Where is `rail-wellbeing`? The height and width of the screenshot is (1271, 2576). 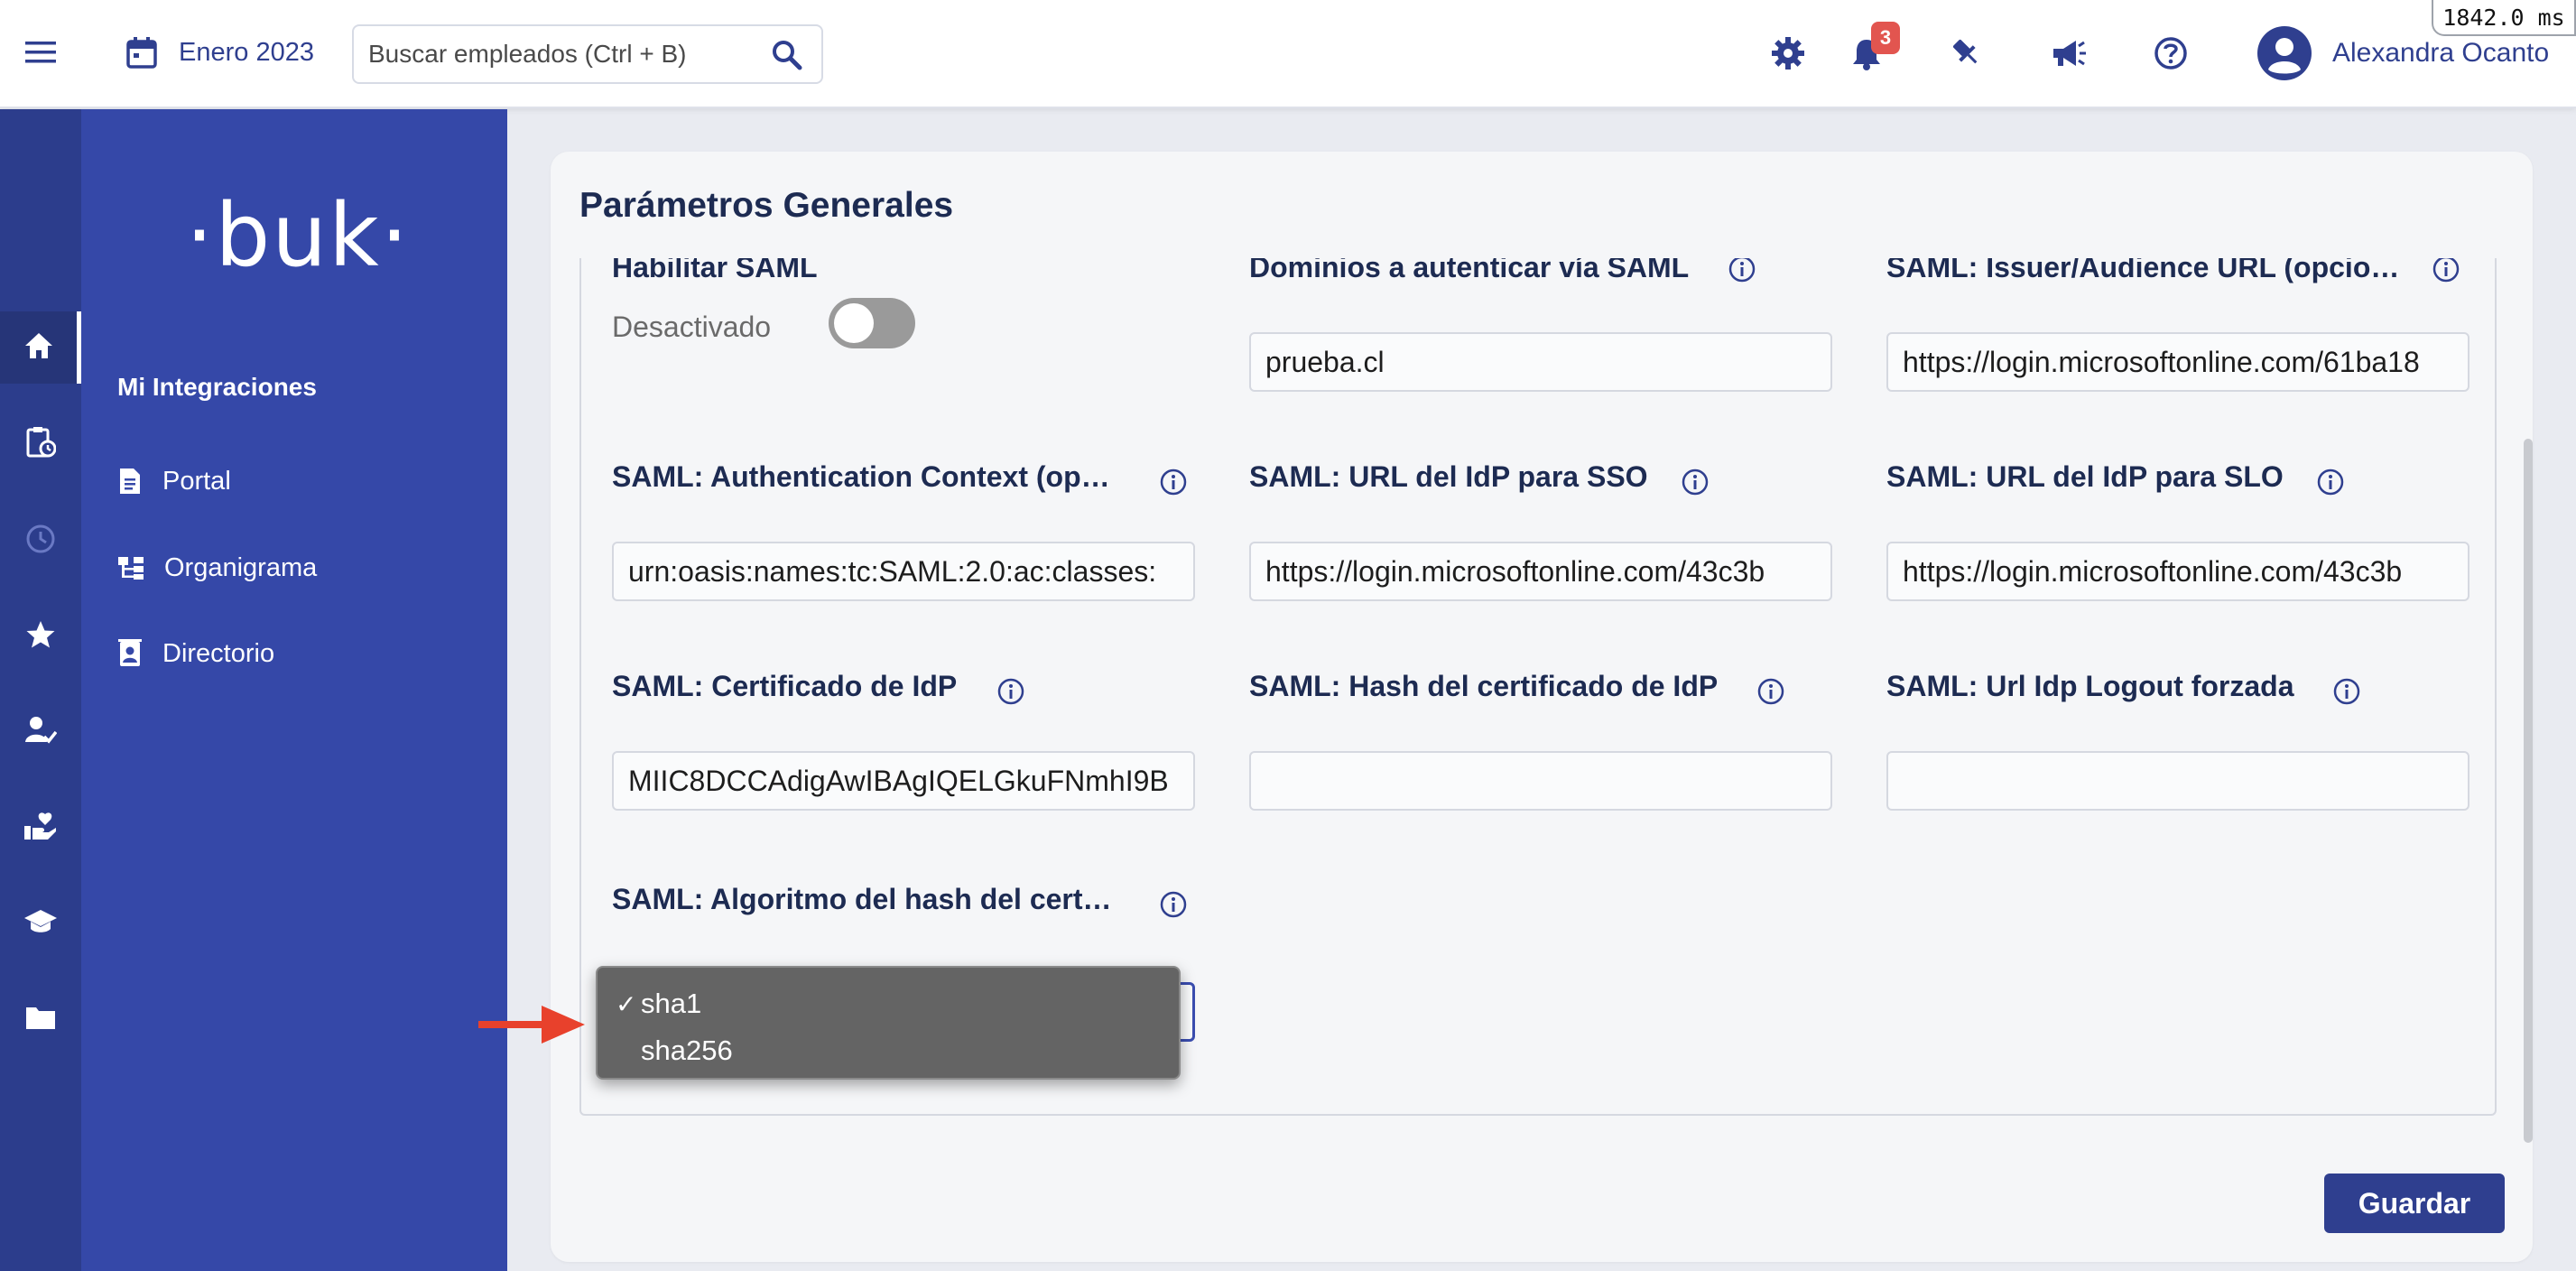
rail-wellbeing is located at coordinates (40, 828).